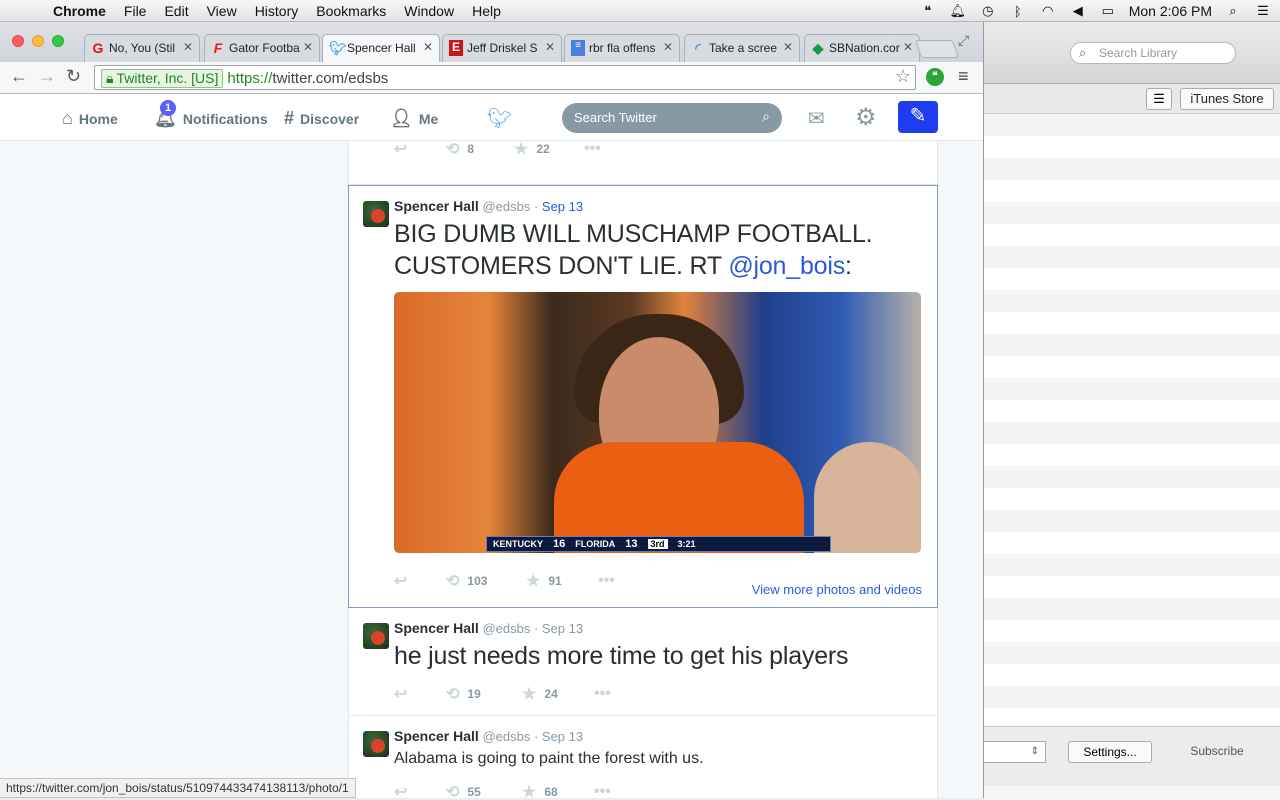 This screenshot has width=1280, height=800. I want to click on menu-bookmarks: Bookmarks, so click(351, 11).